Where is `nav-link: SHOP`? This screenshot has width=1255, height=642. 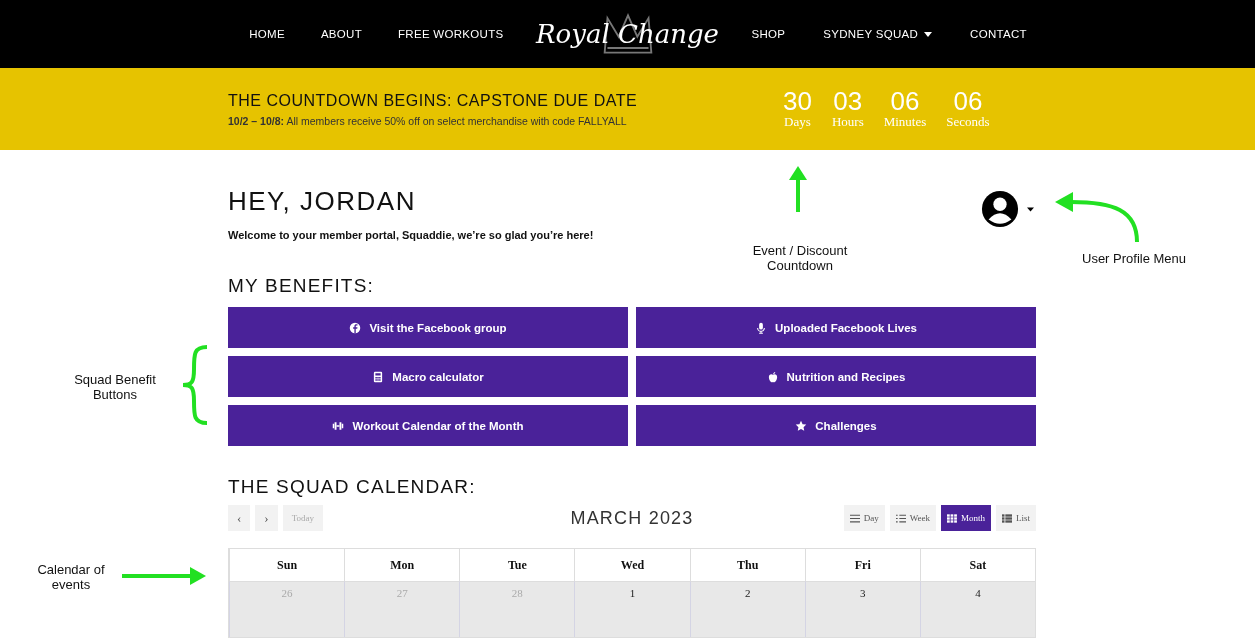 nav-link: SHOP is located at coordinates (768, 34).